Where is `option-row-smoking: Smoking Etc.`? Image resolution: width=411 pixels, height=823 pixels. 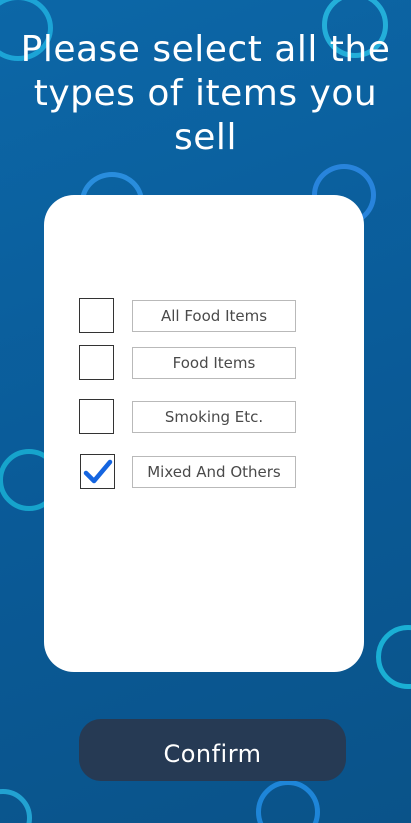 option-row-smoking: Smoking Etc. is located at coordinates (187, 417).